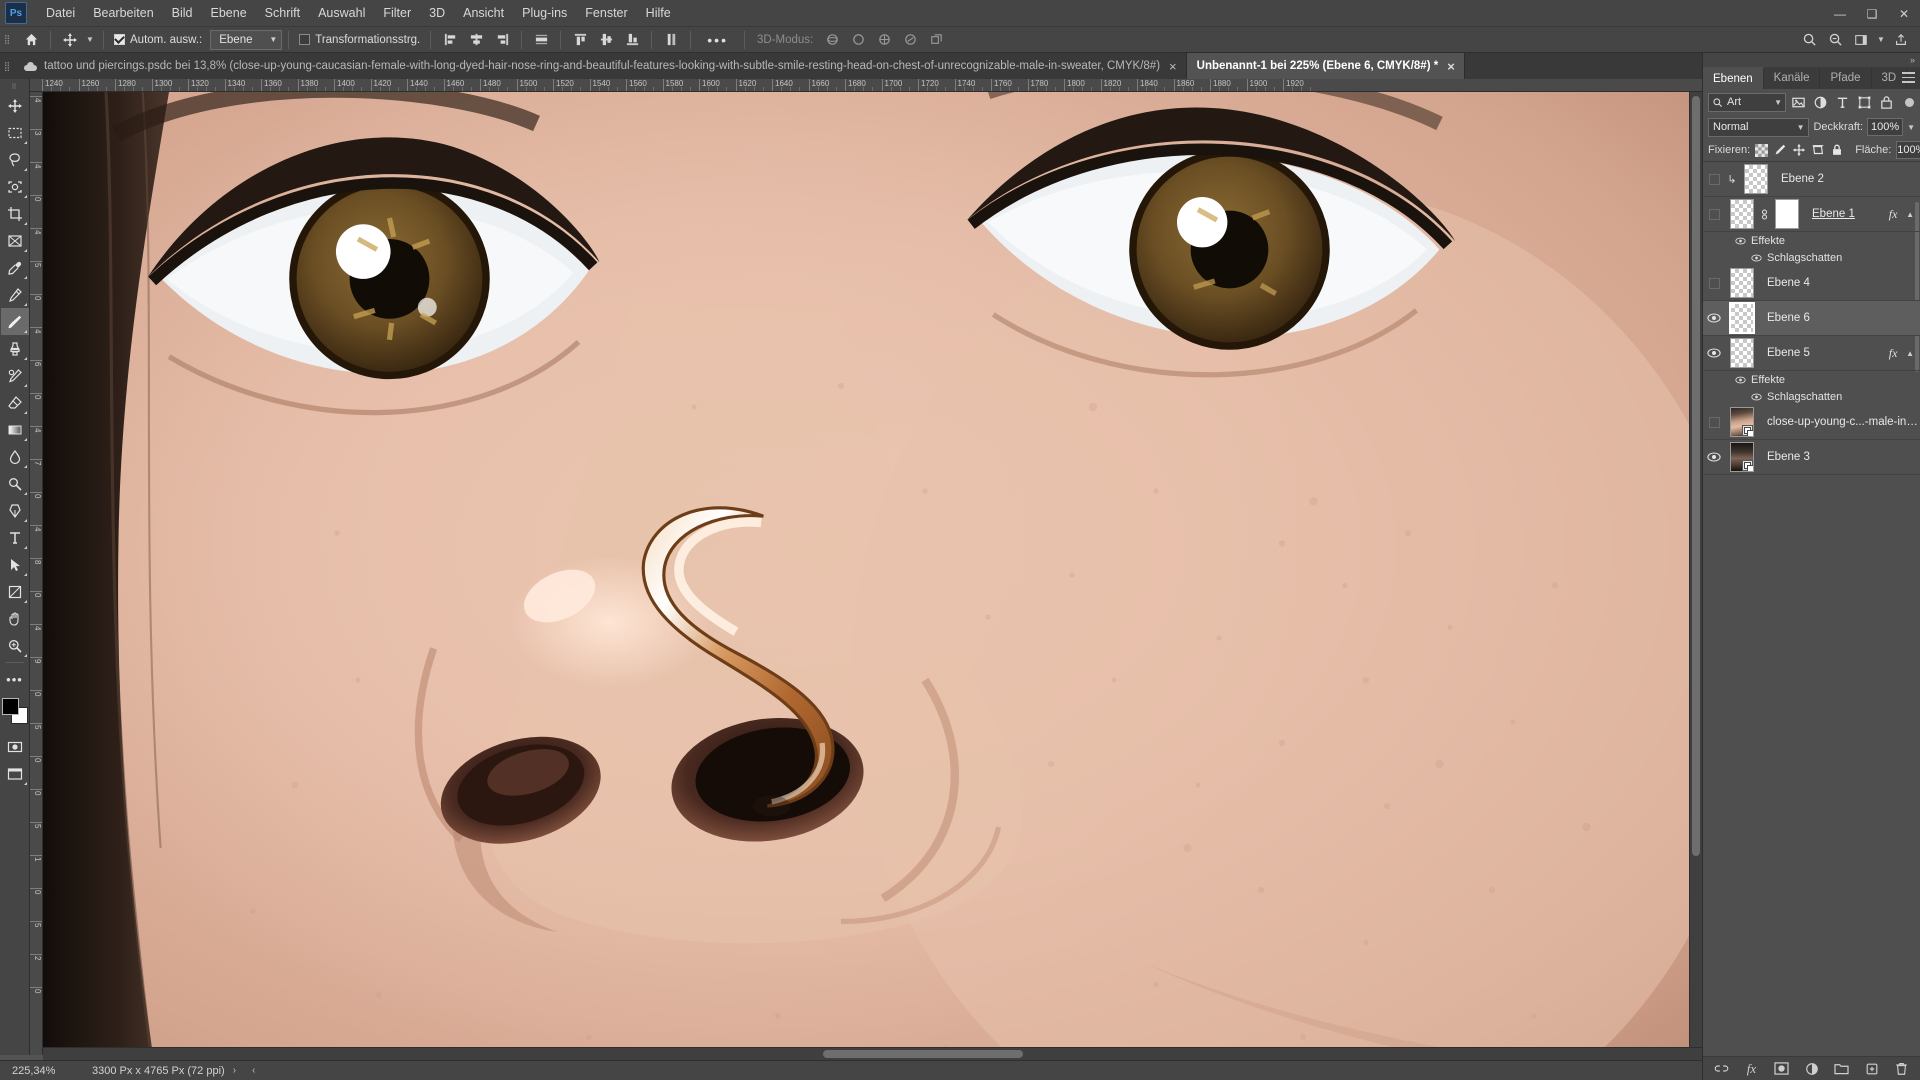 Image resolution: width=1920 pixels, height=1080 pixels. I want to click on opacity-value: 100%, so click(1885, 127).